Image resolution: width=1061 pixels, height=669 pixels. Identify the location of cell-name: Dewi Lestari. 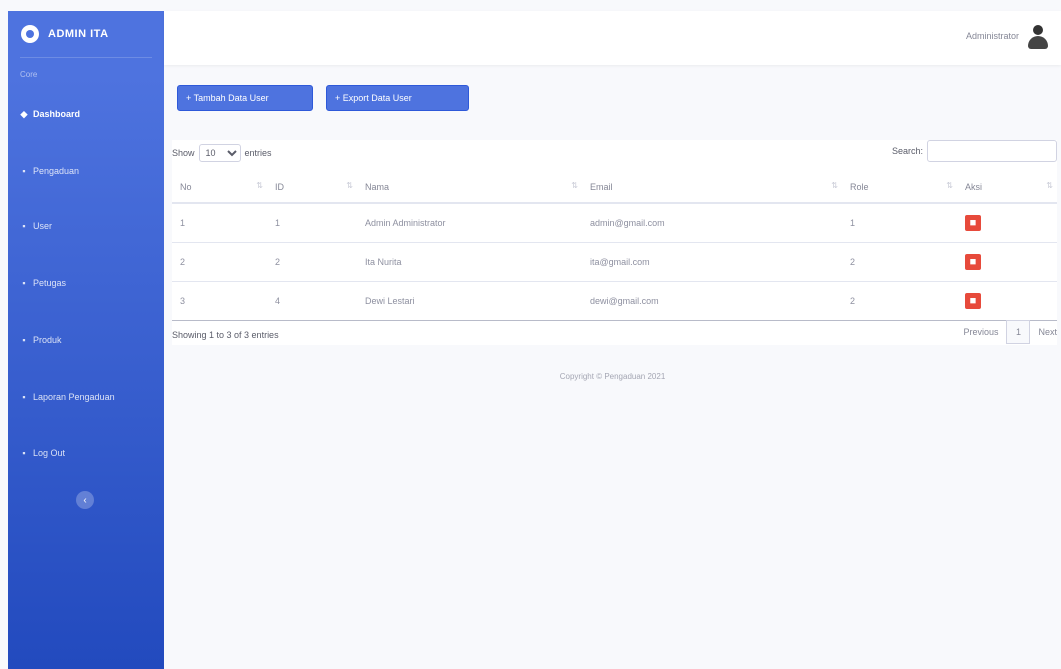
(469, 301).